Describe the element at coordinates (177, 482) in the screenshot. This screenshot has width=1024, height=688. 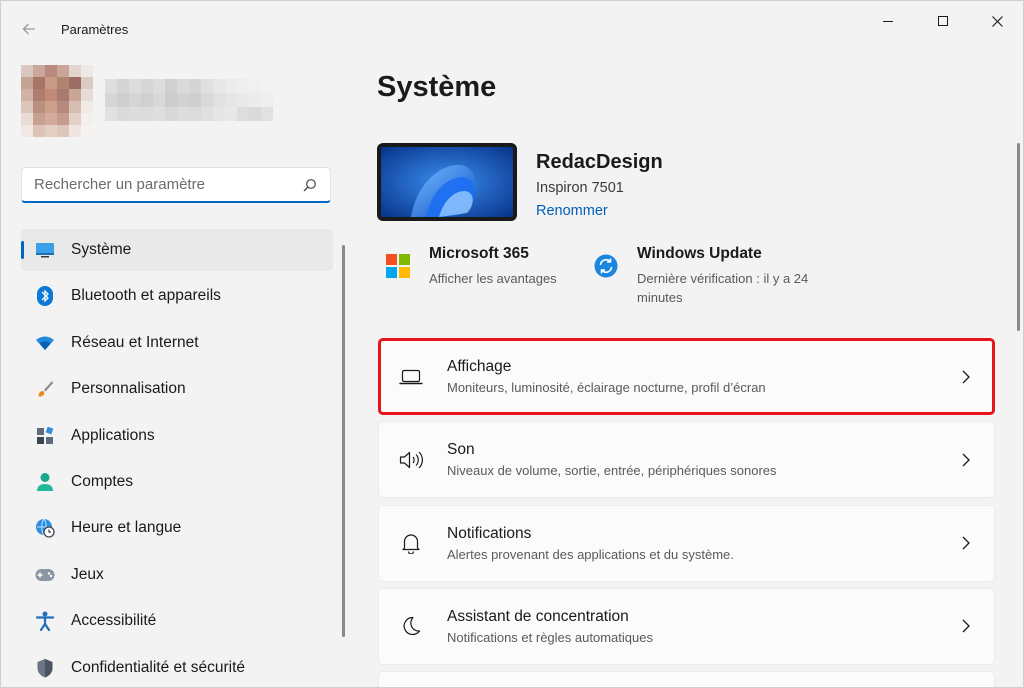
I see `sidebar-item-comptes: Comptes` at that location.